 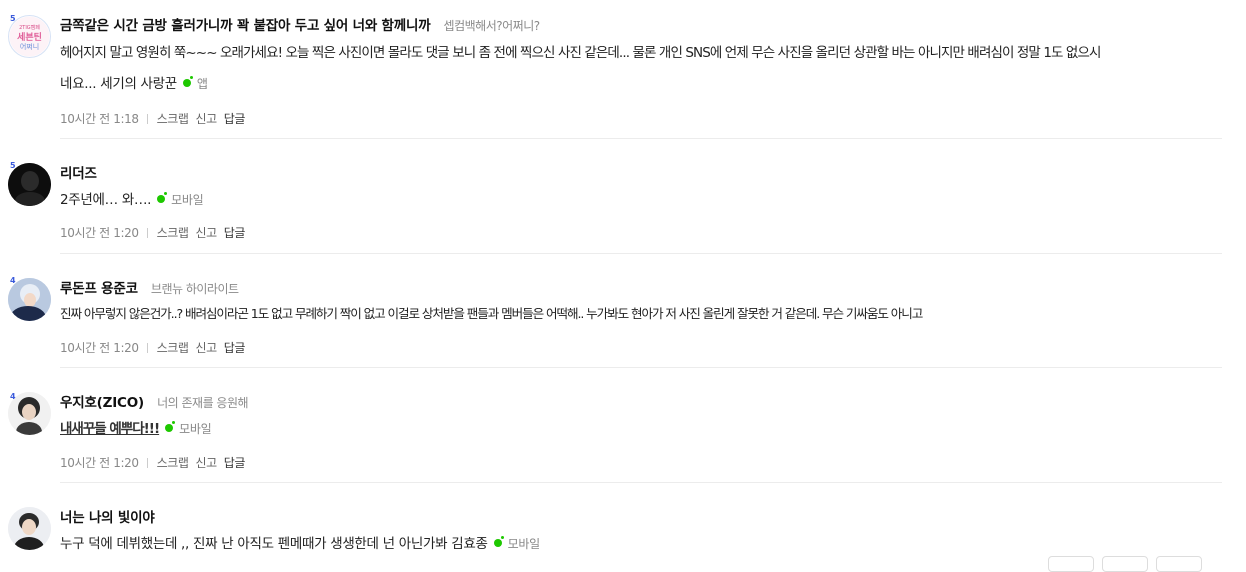 I want to click on nickname: 루돈프 용준코, so click(x=99, y=289).